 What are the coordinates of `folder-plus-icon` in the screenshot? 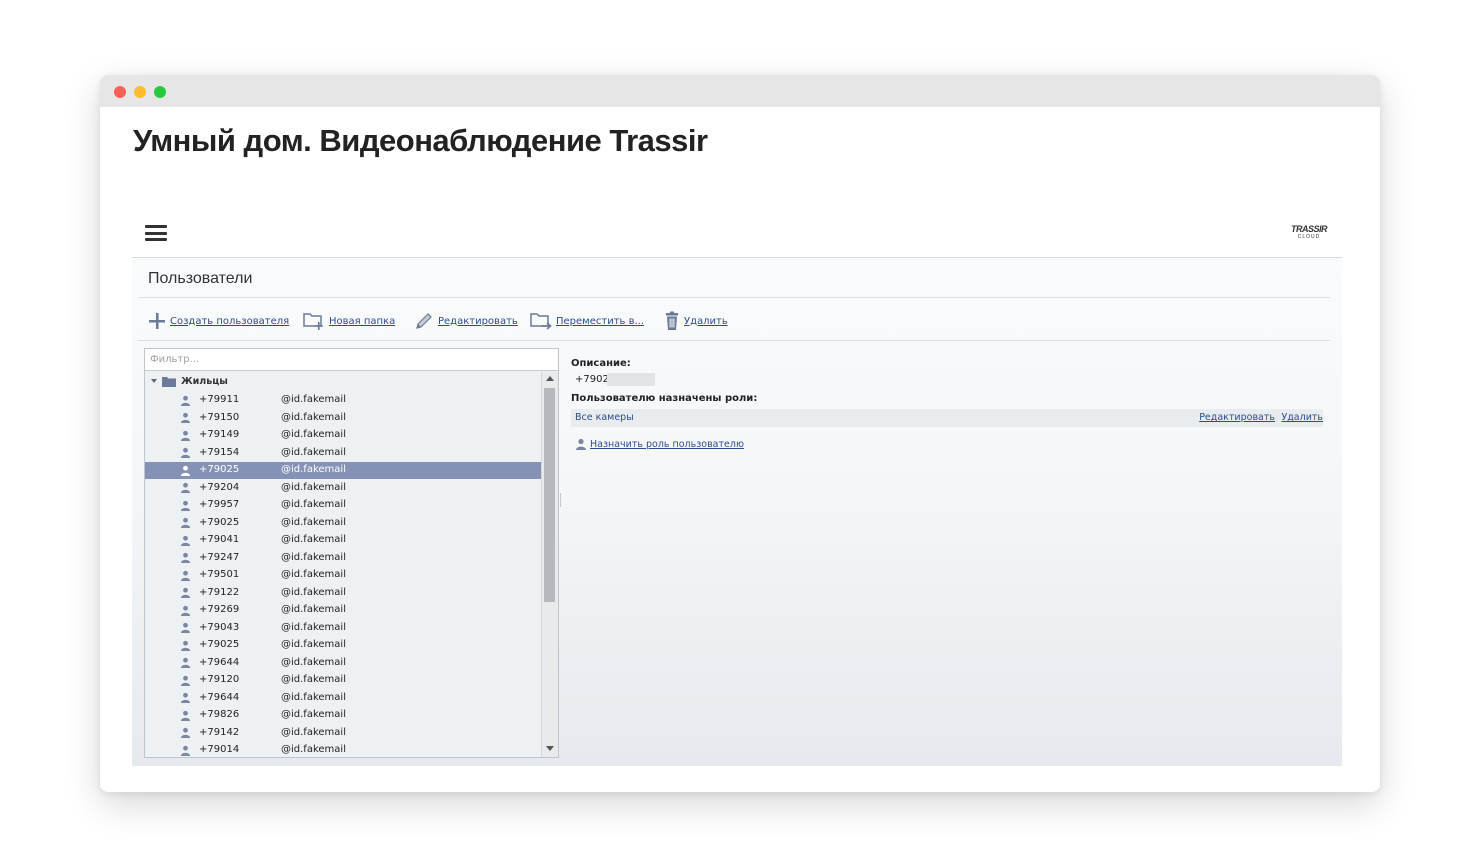 It's located at (313, 321).